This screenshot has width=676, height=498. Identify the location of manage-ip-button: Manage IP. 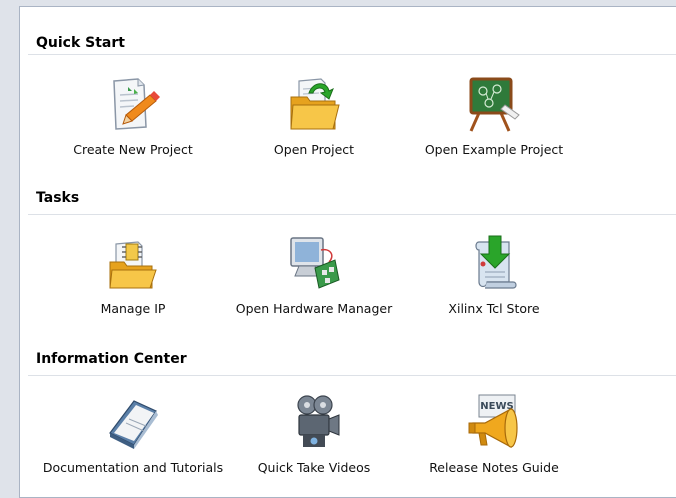
(133, 275).